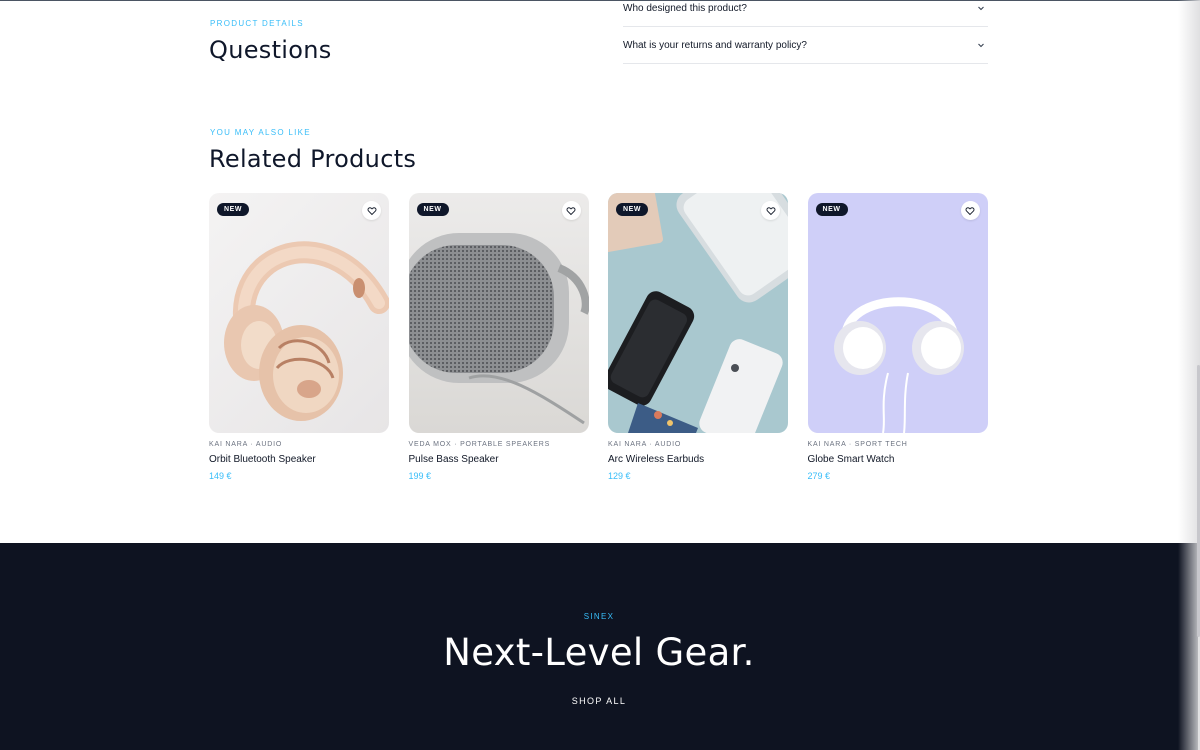  What do you see at coordinates (898, 459) in the screenshot?
I see `product-name: Globe Smart Watch` at bounding box center [898, 459].